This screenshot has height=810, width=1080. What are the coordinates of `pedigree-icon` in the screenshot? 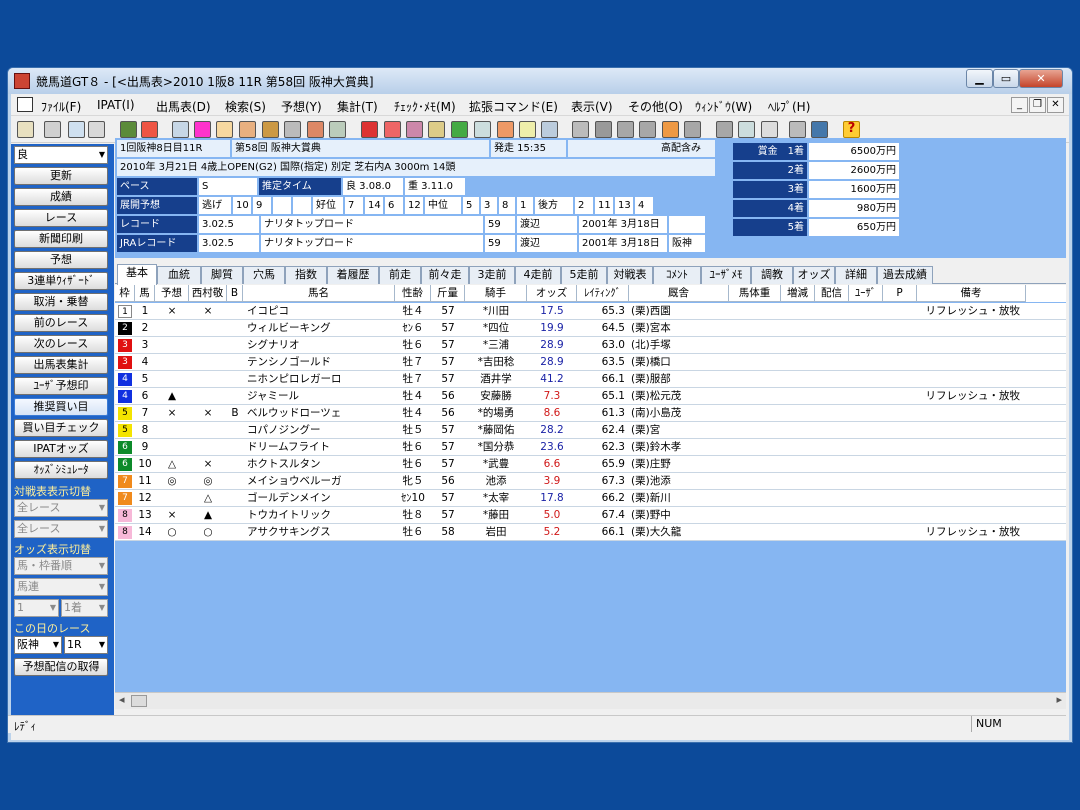 It's located at (202, 129).